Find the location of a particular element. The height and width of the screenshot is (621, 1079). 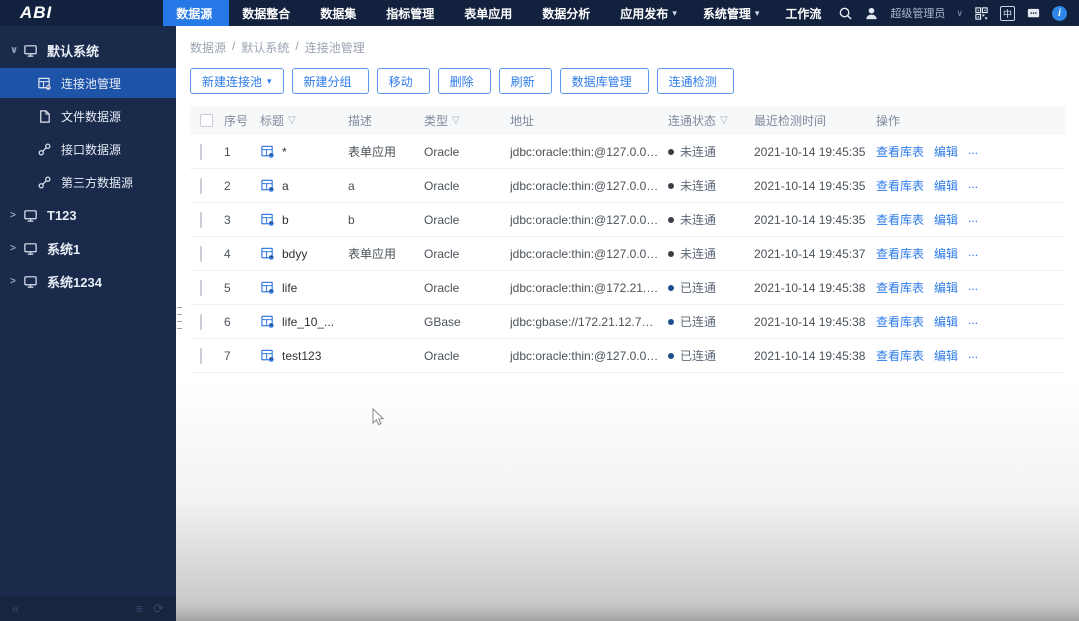

cell-connection-status: 未连通 is located at coordinates (711, 185).